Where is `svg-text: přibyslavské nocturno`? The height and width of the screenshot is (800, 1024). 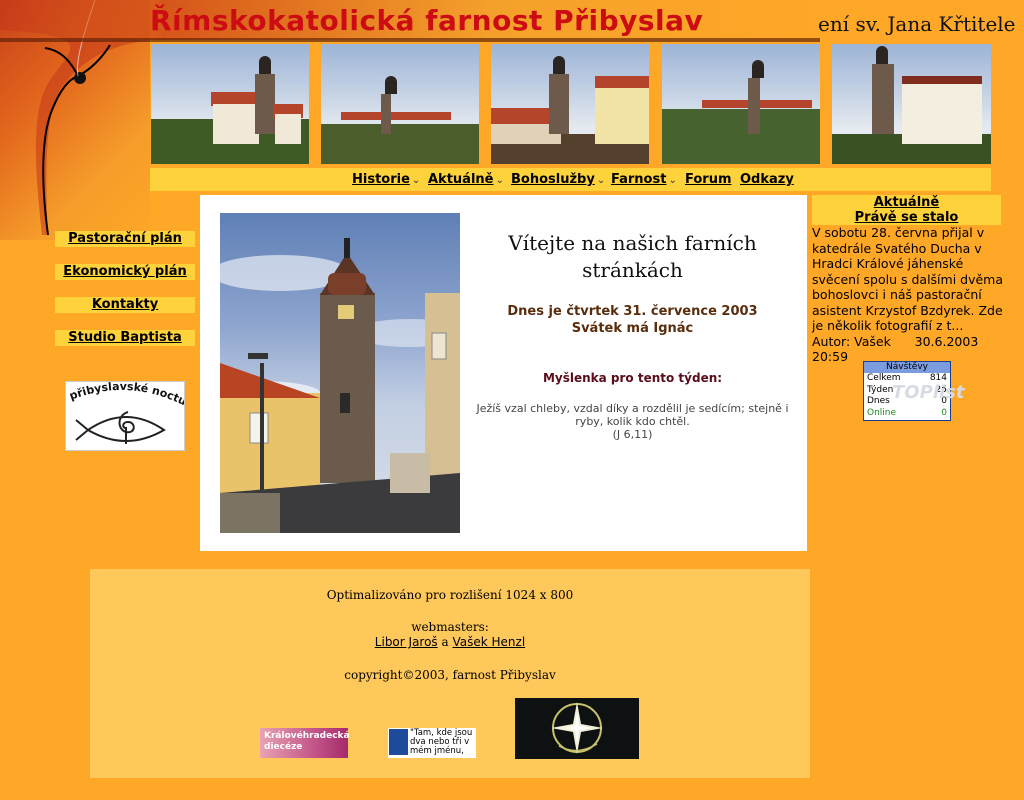
svg-text: přibyslavské nocturno is located at coordinates (125, 395).